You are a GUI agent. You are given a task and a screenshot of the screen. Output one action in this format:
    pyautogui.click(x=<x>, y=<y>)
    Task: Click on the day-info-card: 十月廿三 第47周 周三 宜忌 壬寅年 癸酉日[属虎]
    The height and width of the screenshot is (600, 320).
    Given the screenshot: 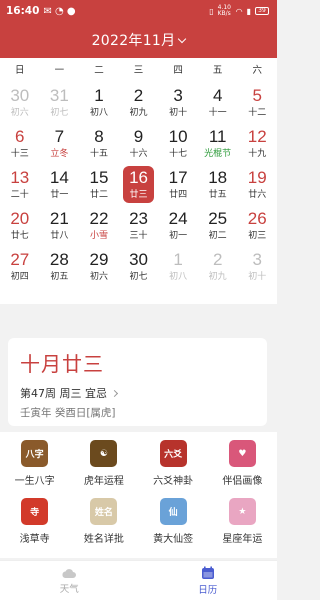 What is the action you would take?
    pyautogui.click(x=137, y=382)
    